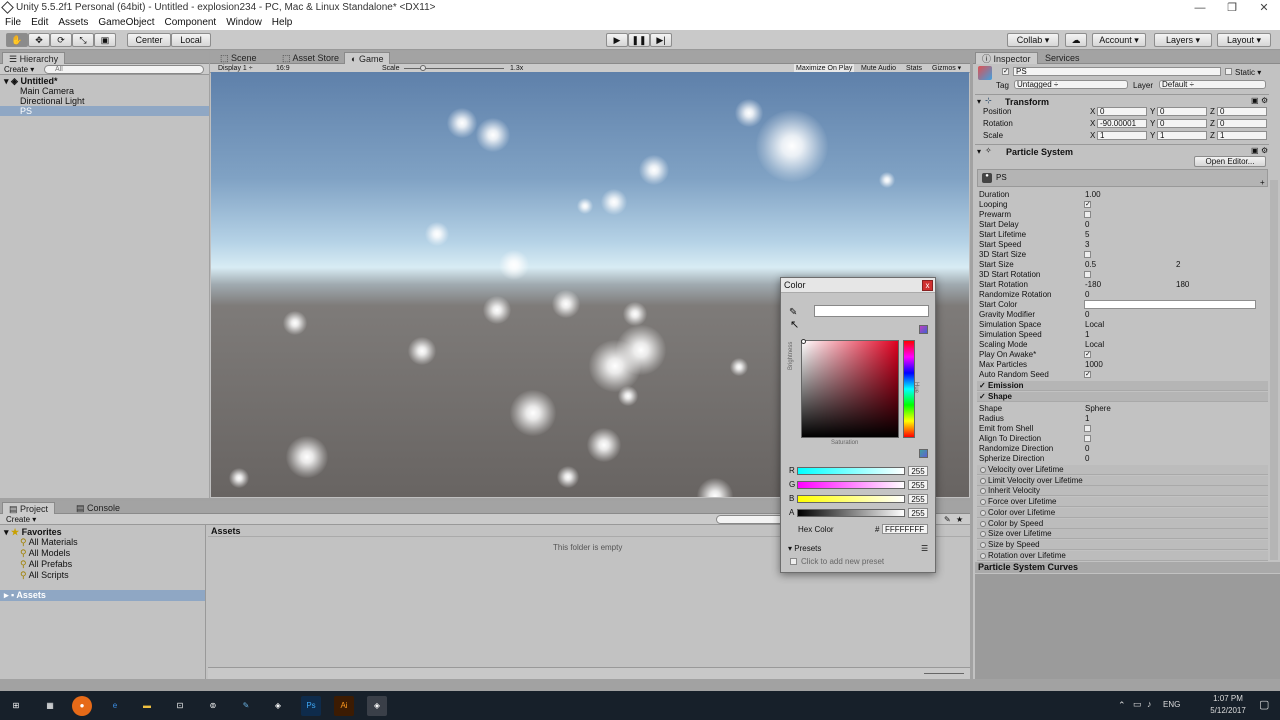 The height and width of the screenshot is (720, 1280). I want to click on windows-start-icon: ⊞, so click(16, 706).